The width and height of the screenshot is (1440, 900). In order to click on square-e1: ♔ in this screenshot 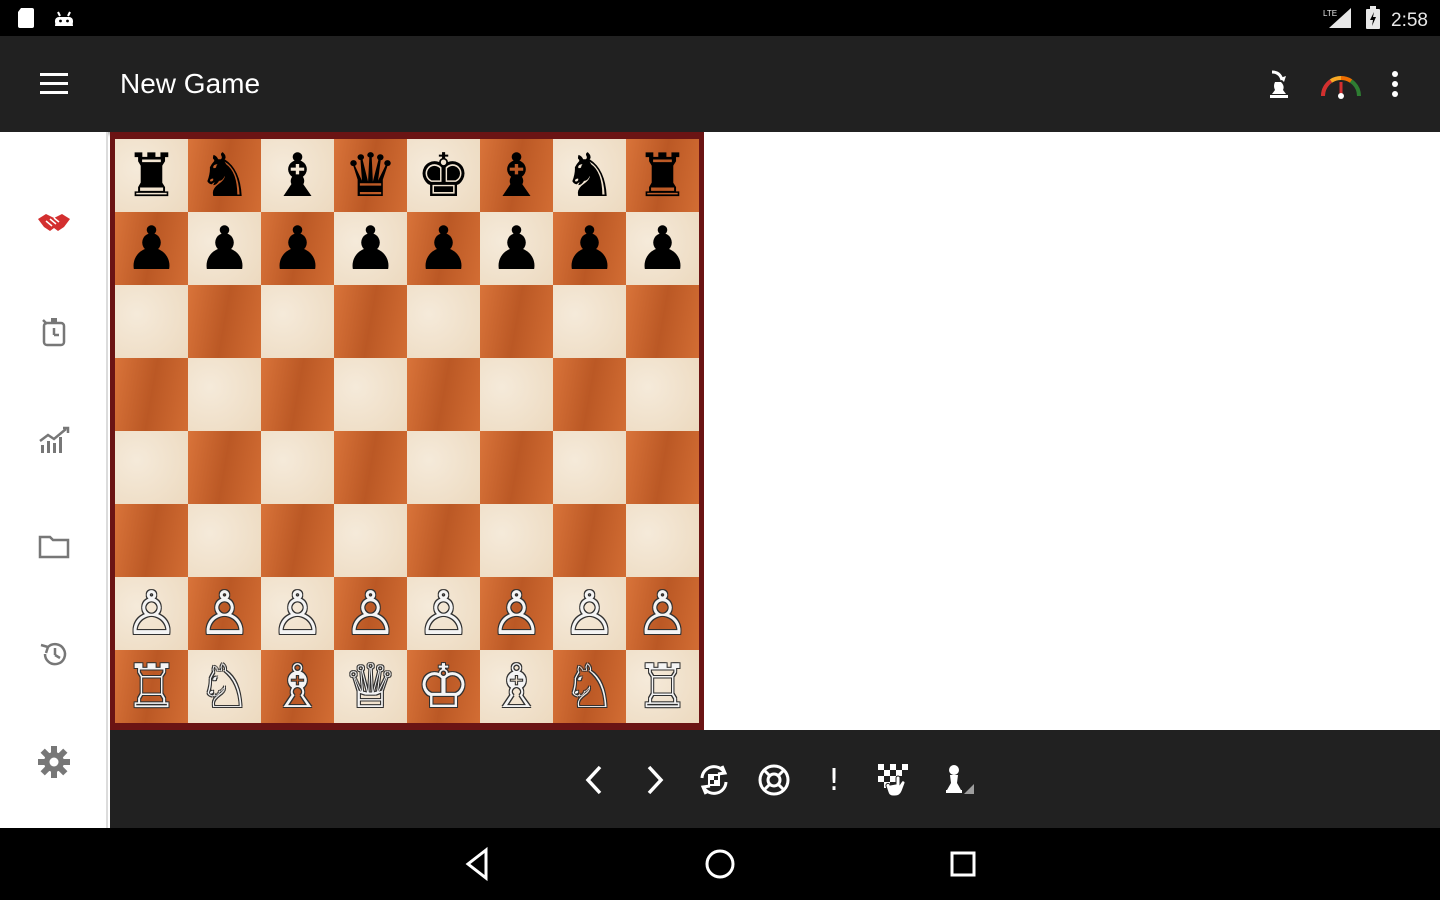, I will do `click(443, 686)`.